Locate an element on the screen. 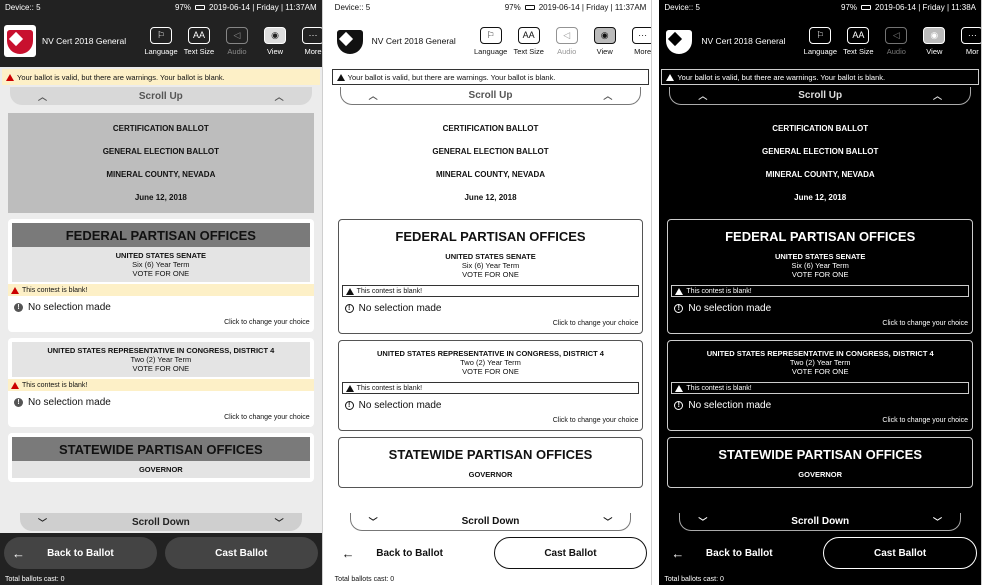 The width and height of the screenshot is (982, 585). section-title: STATEWIDE PARTISAN OFFICES is located at coordinates (820, 454).